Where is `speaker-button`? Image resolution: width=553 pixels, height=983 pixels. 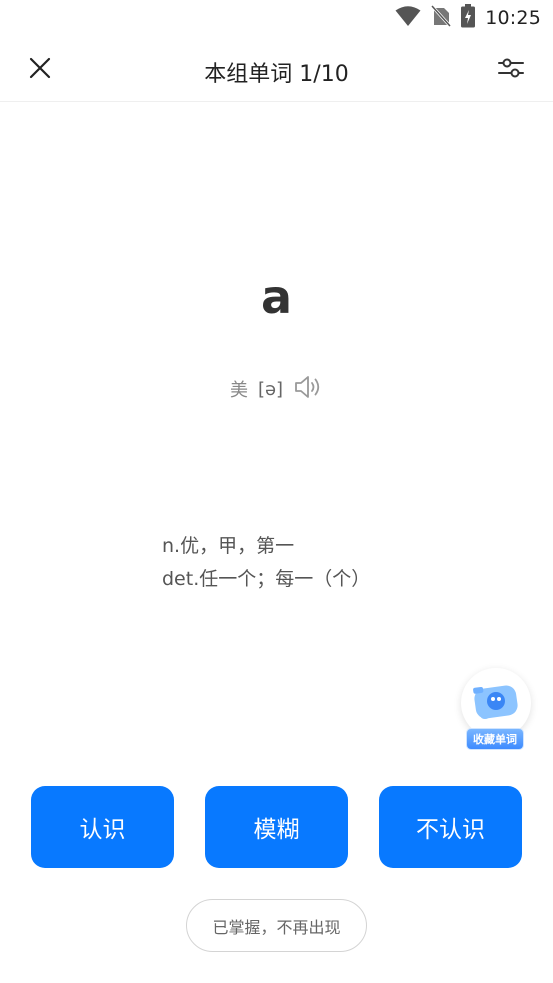 speaker-button is located at coordinates (308, 389).